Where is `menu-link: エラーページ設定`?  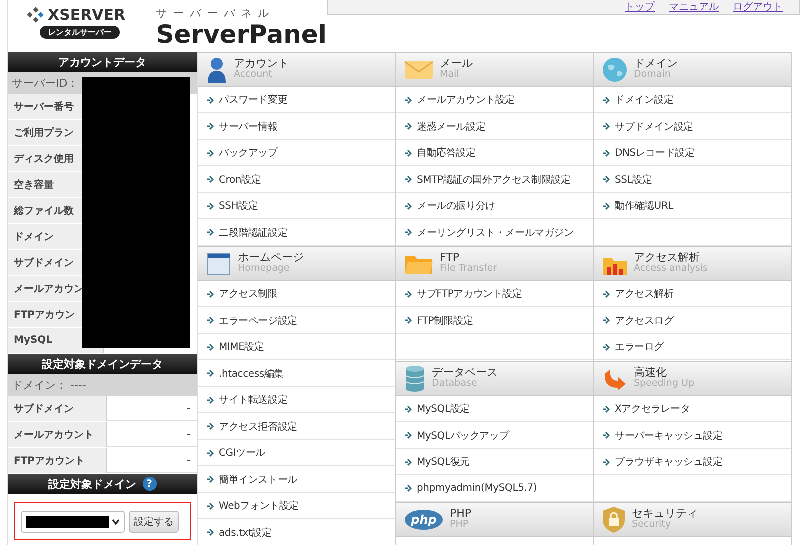
menu-link: エラーページ設定 is located at coordinates (258, 321).